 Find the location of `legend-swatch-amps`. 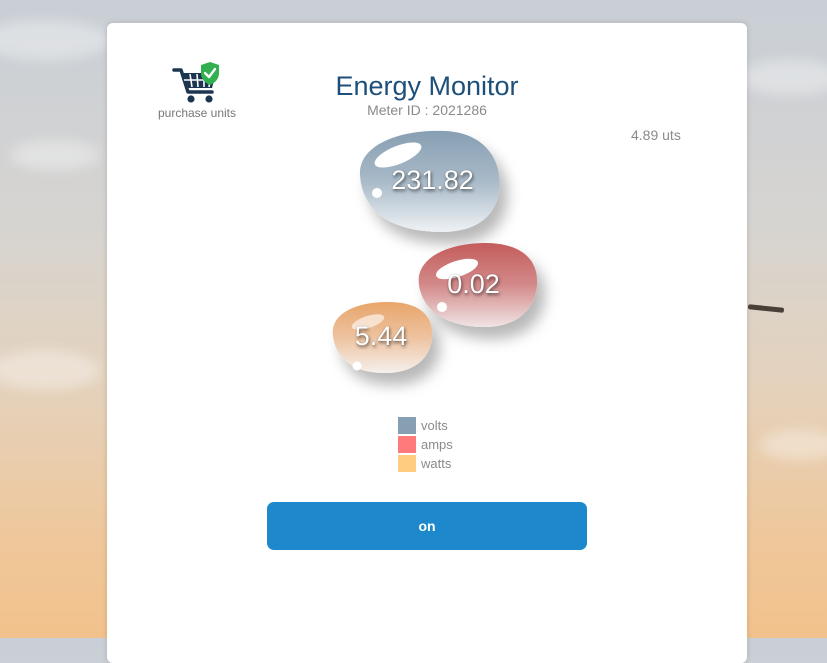

legend-swatch-amps is located at coordinates (407, 444).